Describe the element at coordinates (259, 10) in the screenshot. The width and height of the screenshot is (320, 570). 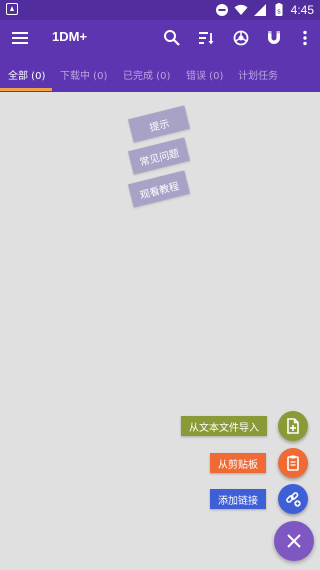
I see `signal-icon` at that location.